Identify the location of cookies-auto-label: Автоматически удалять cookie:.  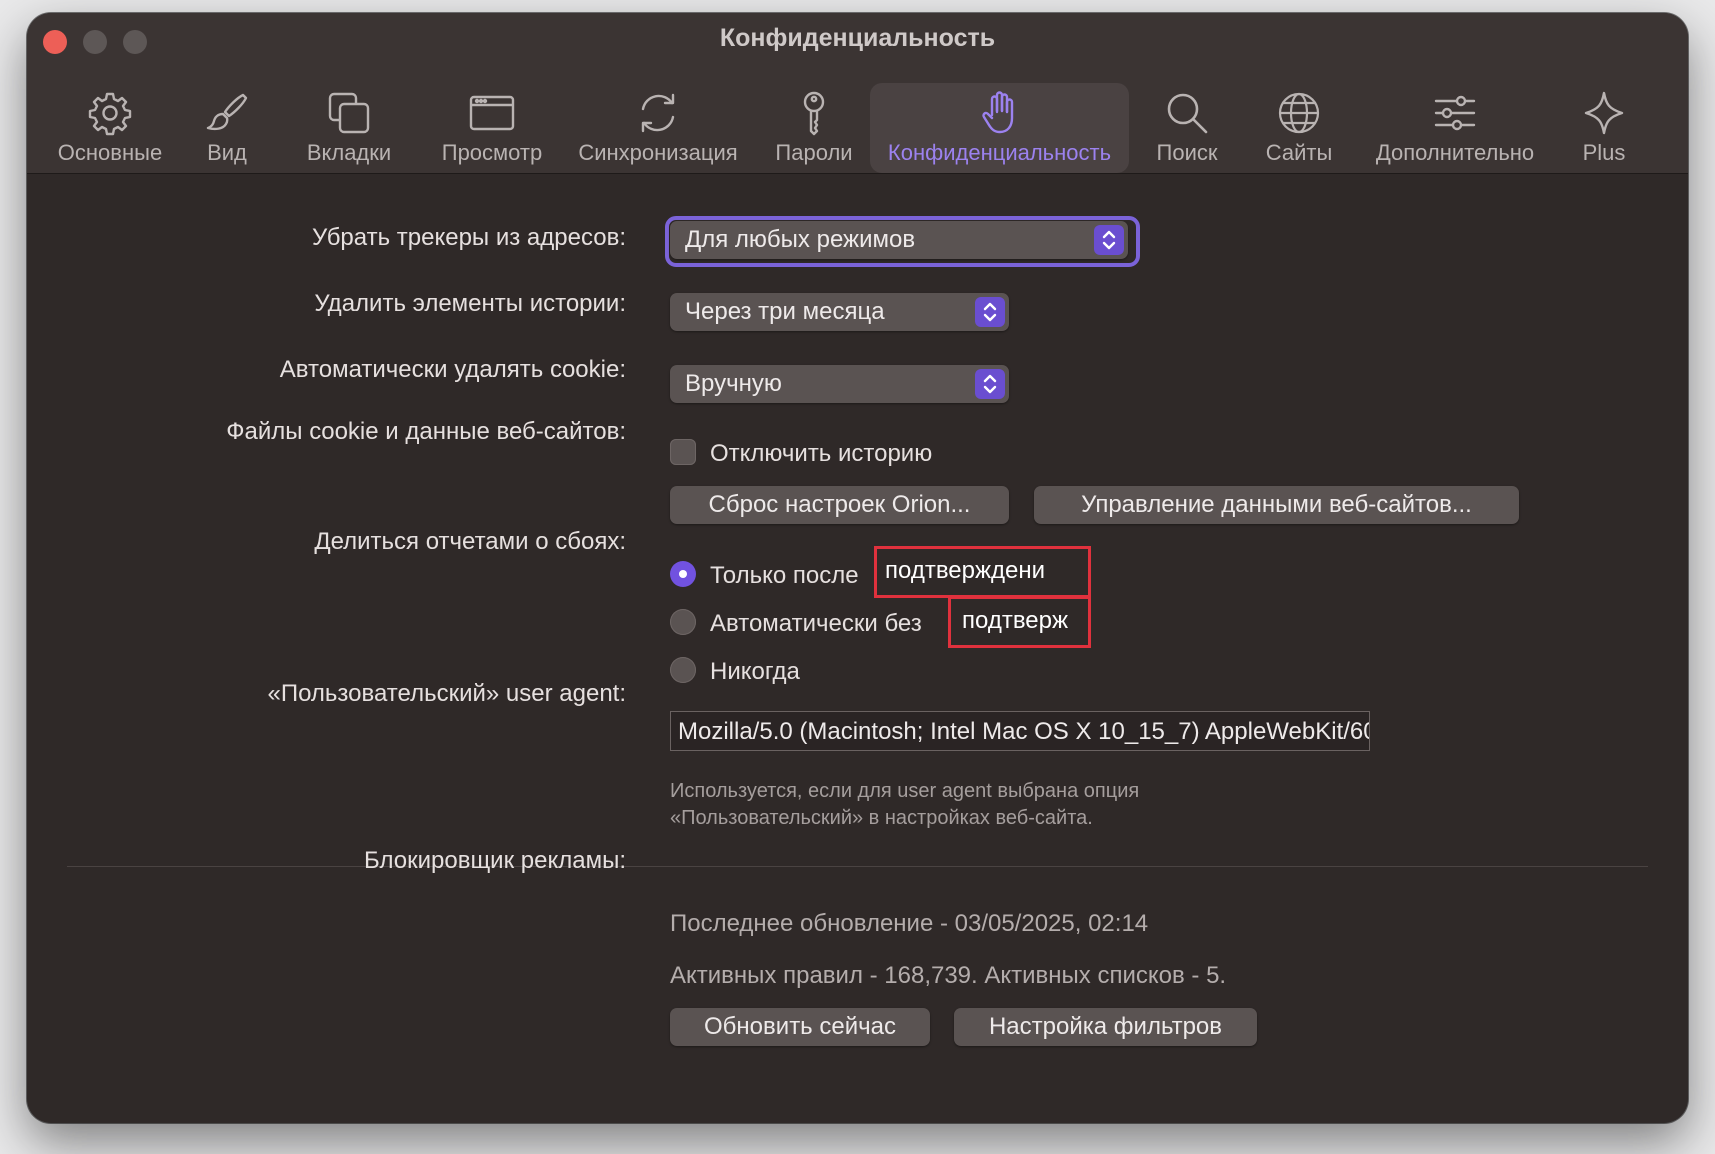
(452, 369).